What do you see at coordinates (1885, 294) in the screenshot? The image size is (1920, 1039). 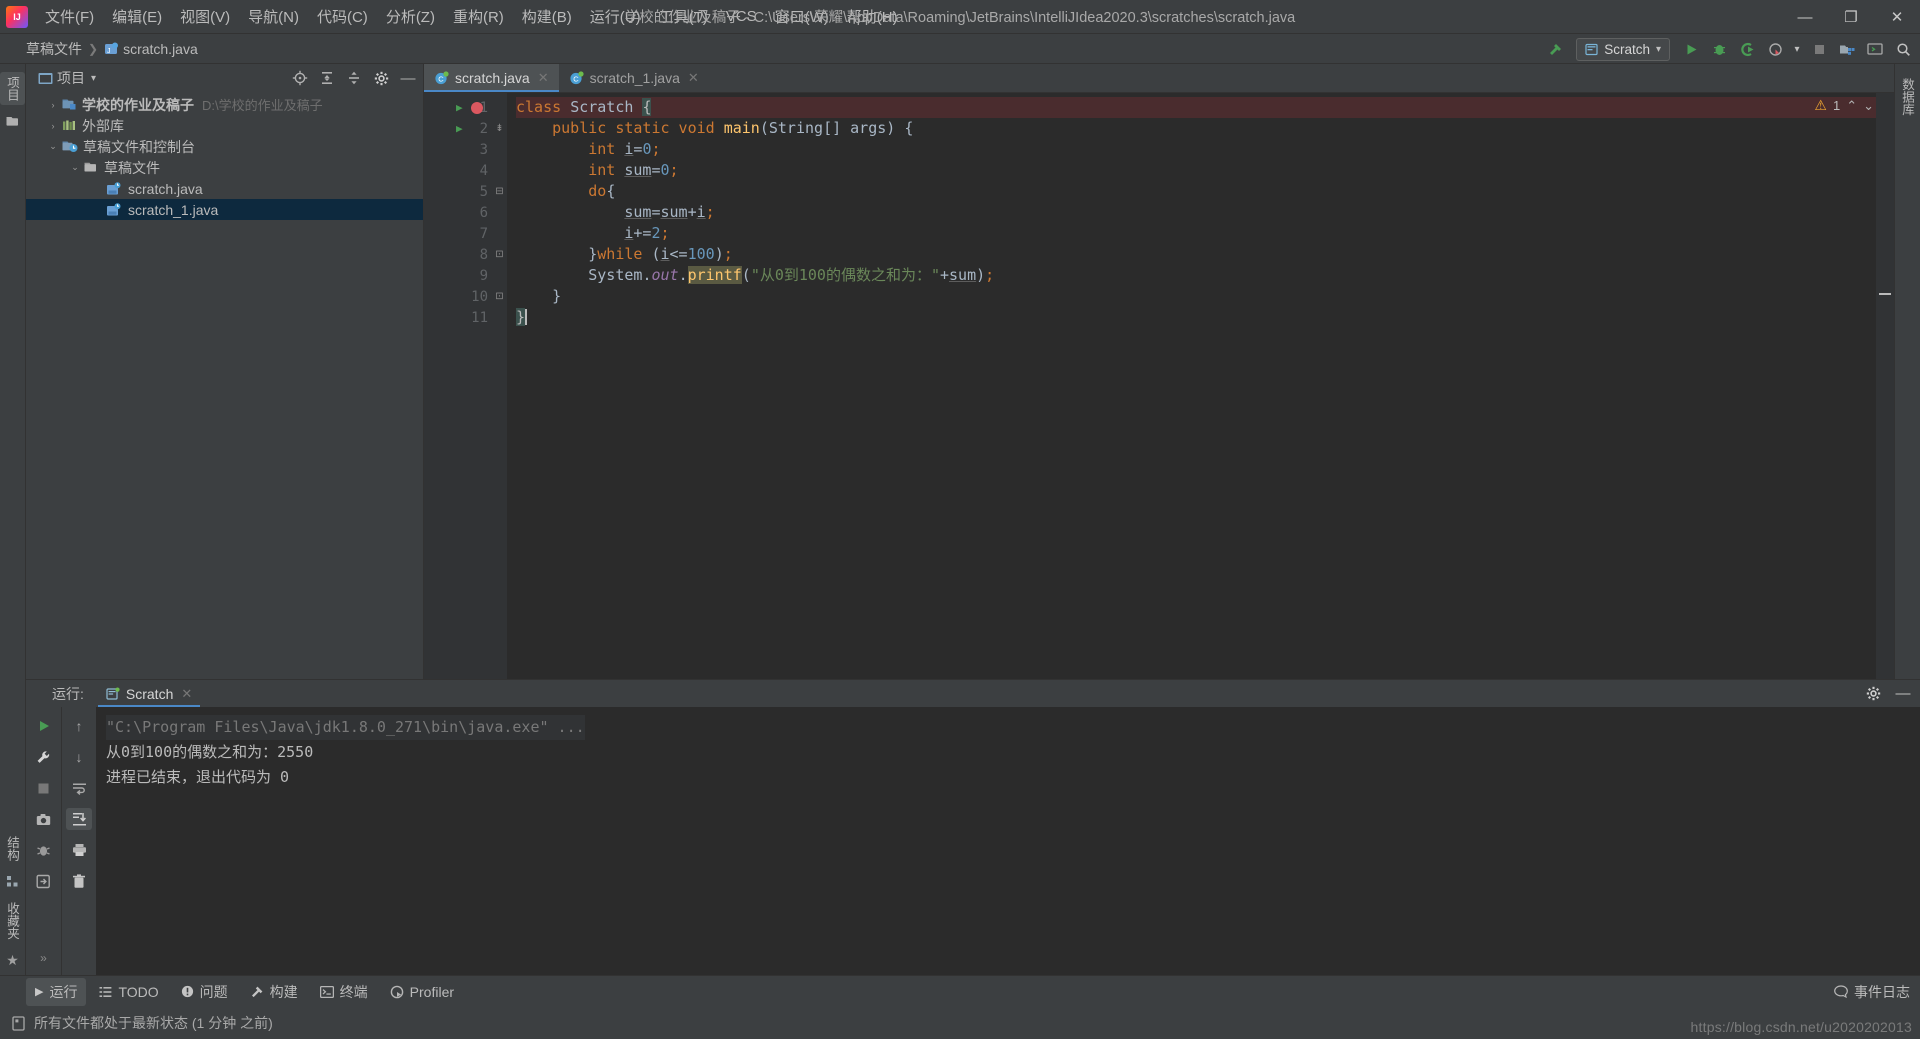 I see `error-stripe-mark` at bounding box center [1885, 294].